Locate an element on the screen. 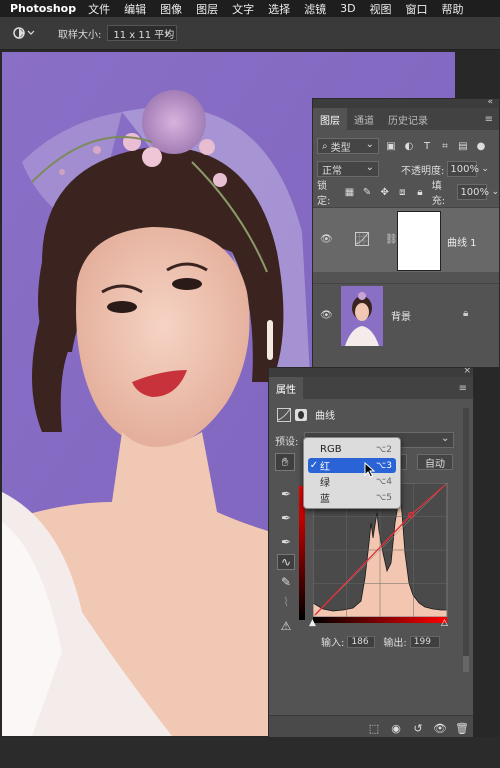 The image size is (500, 768). on-image-adjust-tool: ✋︎ is located at coordinates (285, 462).